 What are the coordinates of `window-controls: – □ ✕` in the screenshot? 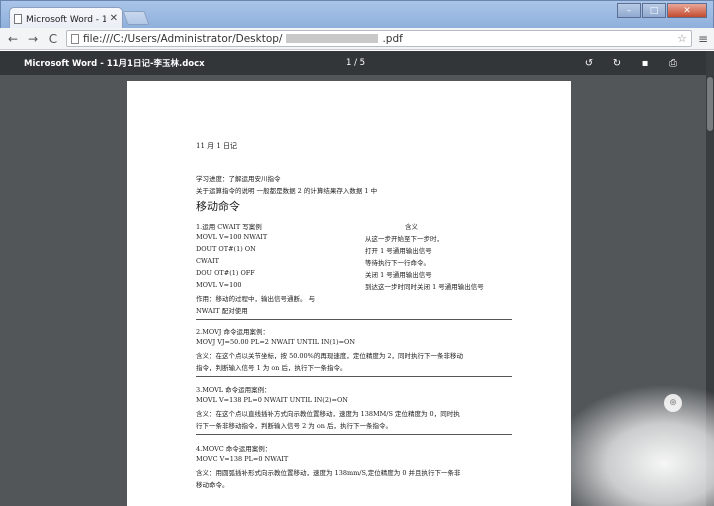 It's located at (662, 10).